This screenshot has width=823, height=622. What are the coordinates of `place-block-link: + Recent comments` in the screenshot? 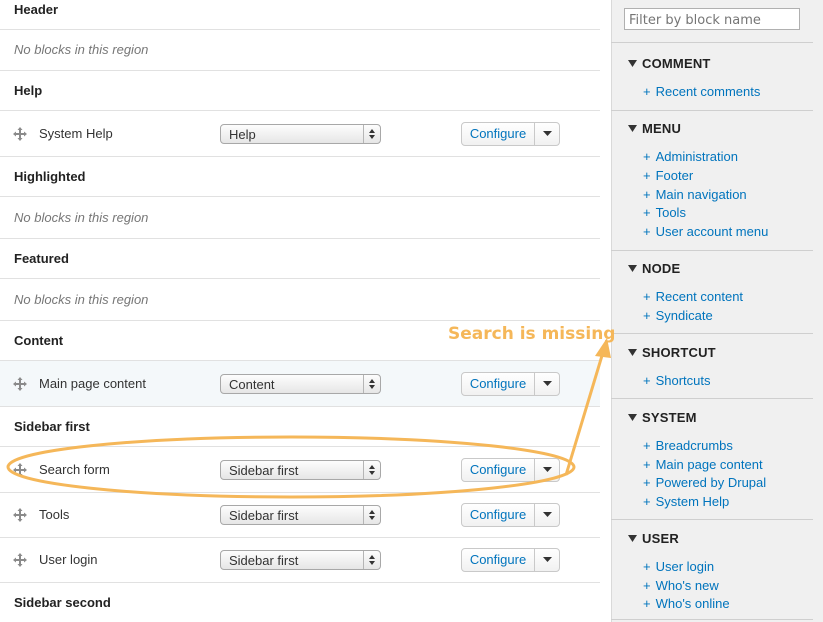 It's located at (701, 91).